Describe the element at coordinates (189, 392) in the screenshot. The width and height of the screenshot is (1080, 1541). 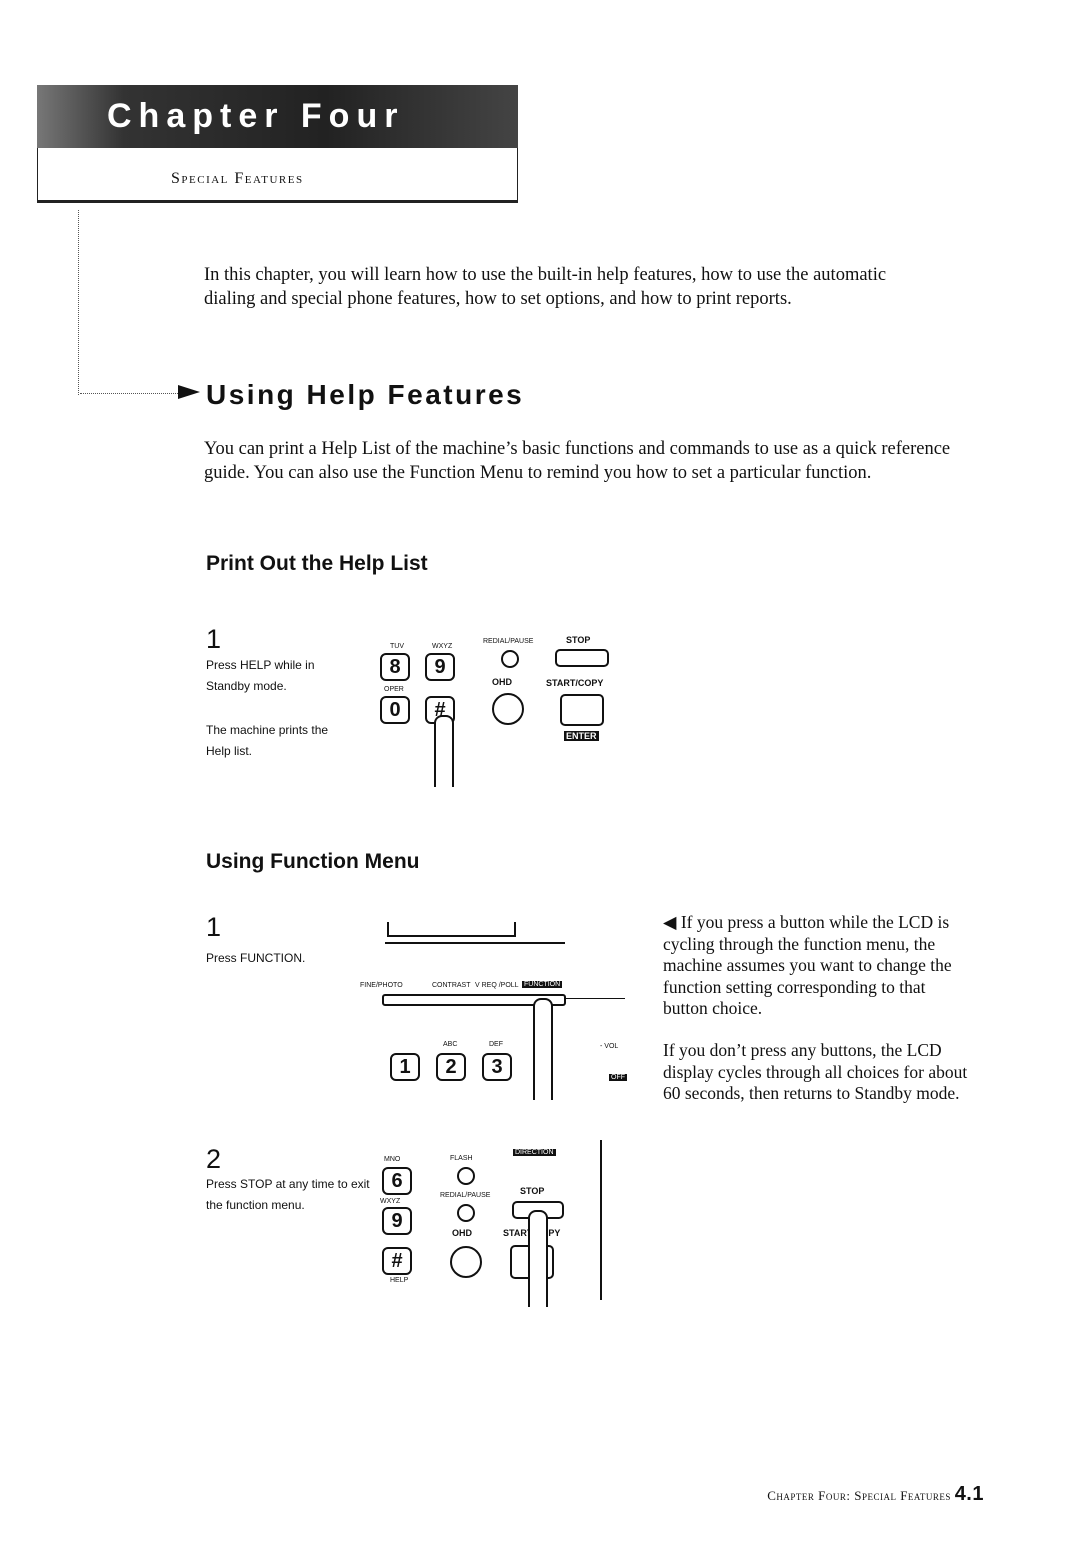
I see `pointer-arrow-icon` at that location.